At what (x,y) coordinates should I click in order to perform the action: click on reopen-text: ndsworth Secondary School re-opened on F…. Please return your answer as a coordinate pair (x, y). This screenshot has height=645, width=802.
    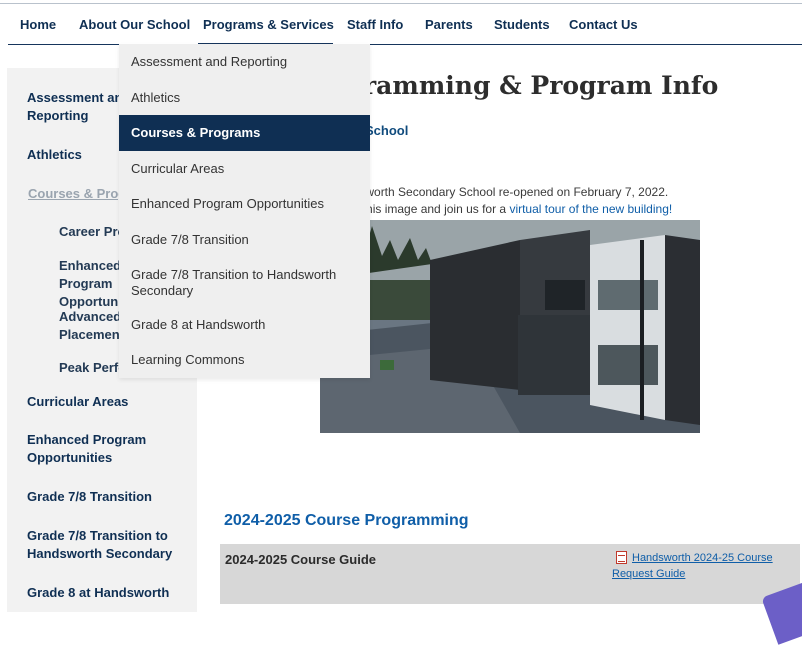
    Looking at the image, I should click on (507, 192).